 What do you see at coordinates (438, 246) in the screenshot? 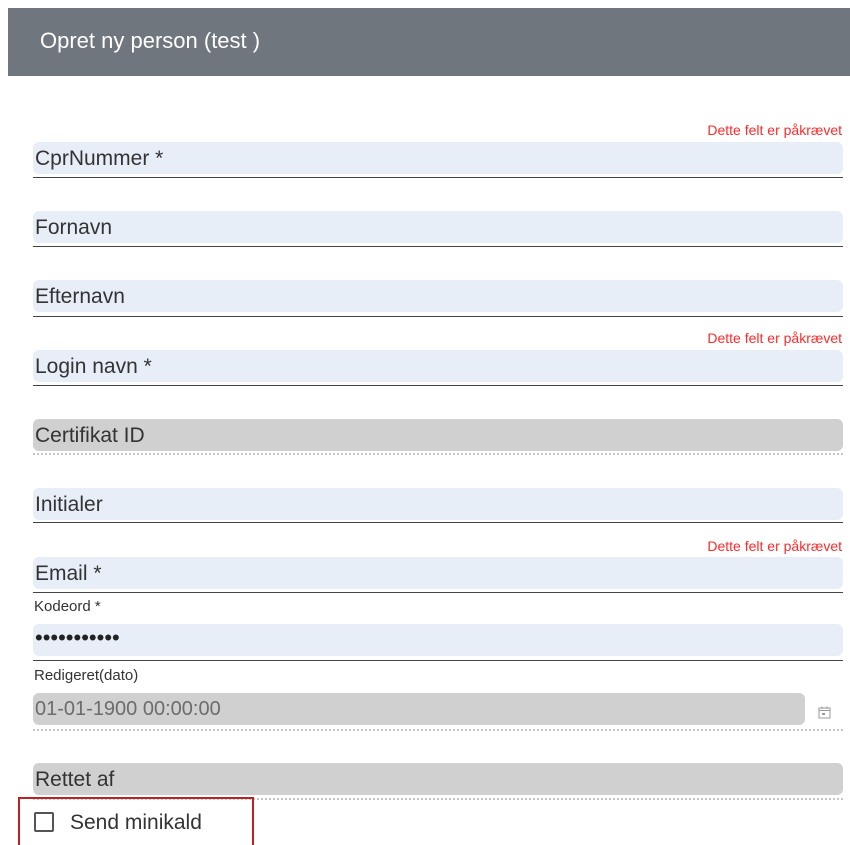
I see `first-name-underline` at bounding box center [438, 246].